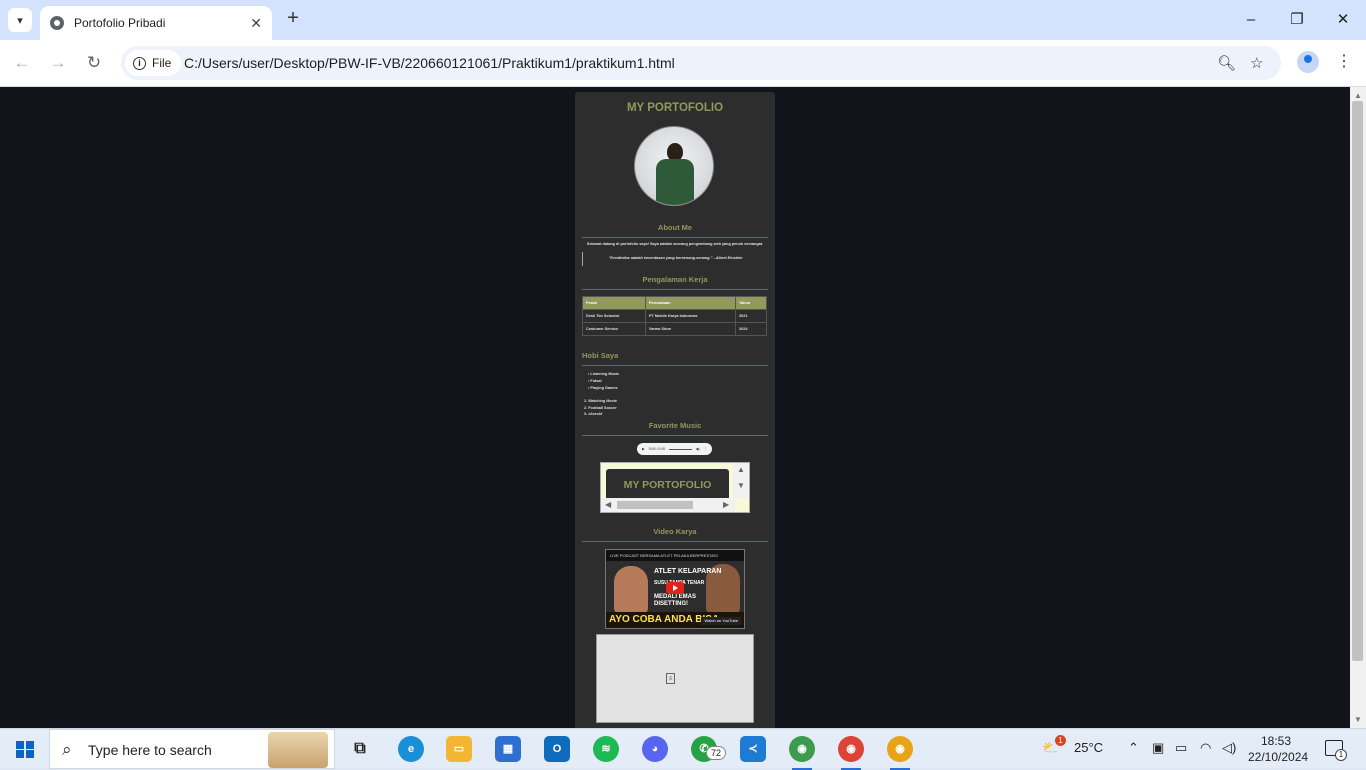  I want to click on table-cell: Varma Store, so click(690, 329).